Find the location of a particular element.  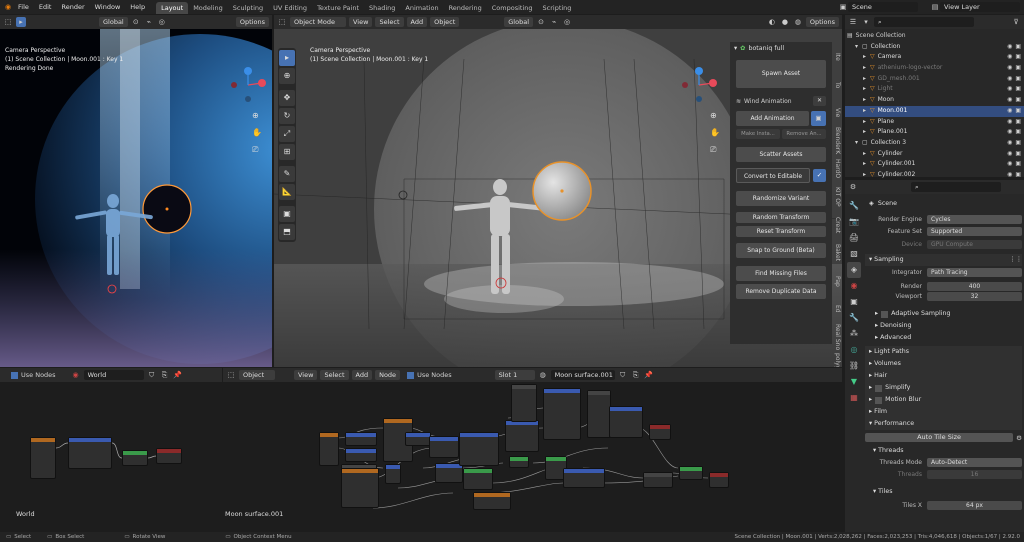

volumes-section: Volumes is located at coordinates (887, 364).